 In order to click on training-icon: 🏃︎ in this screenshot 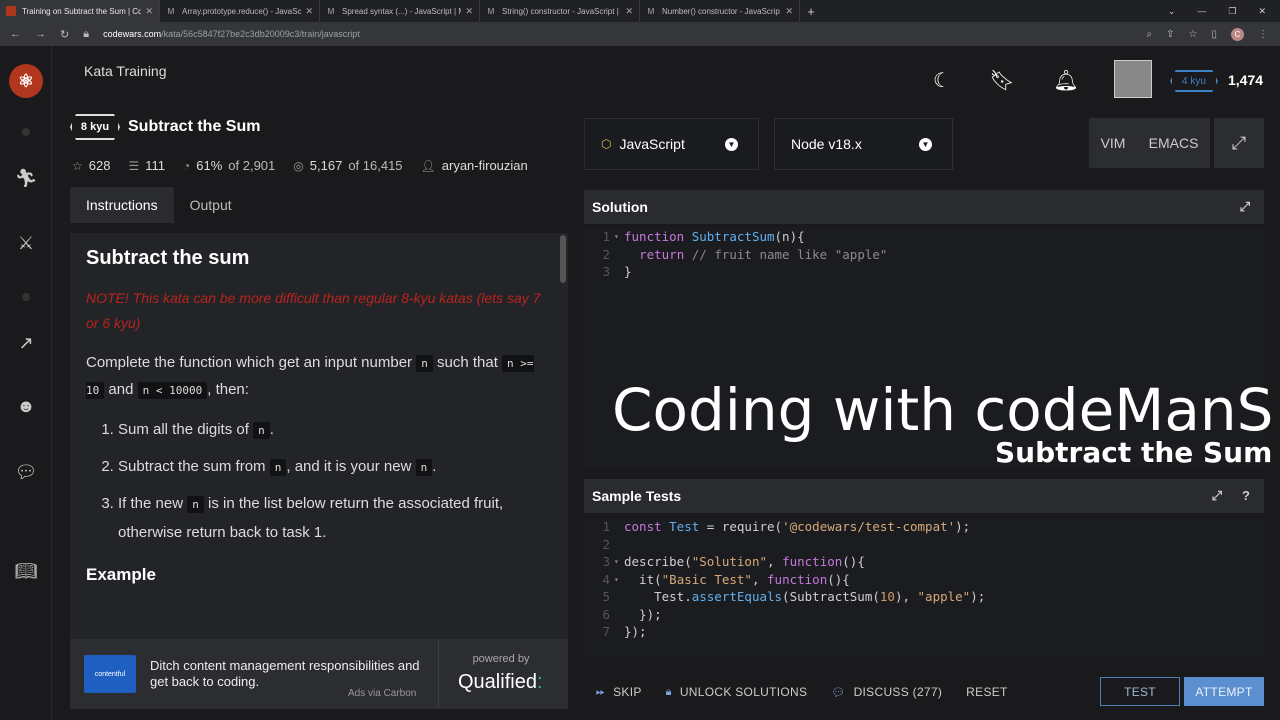, I will do `click(26, 178)`.